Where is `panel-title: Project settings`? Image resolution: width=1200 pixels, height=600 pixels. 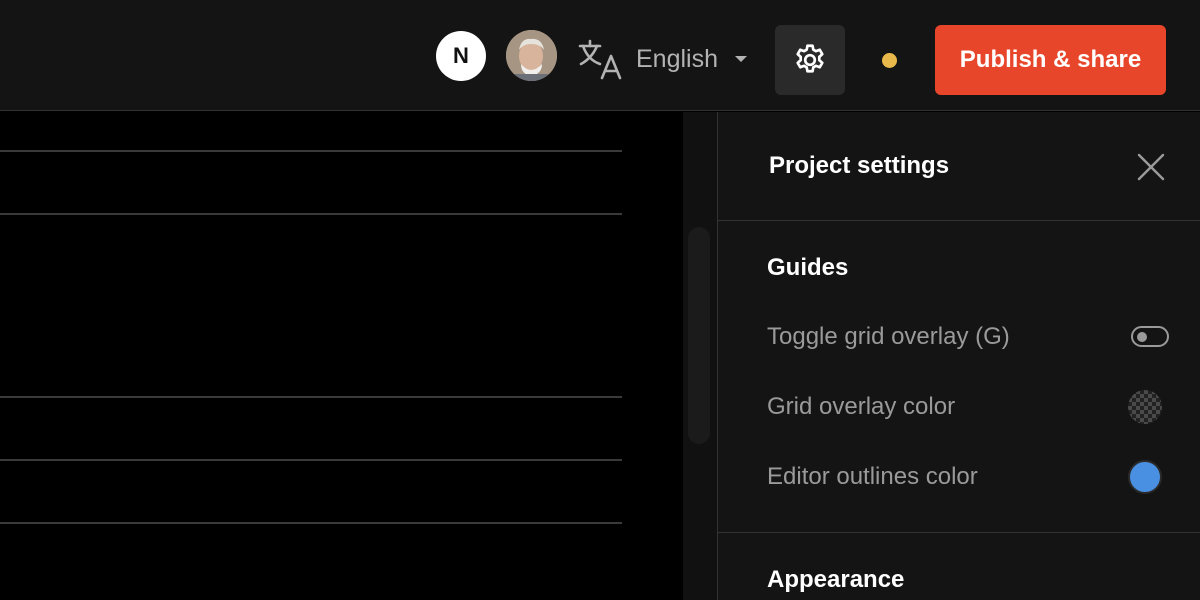
panel-title: Project settings is located at coordinates (859, 165).